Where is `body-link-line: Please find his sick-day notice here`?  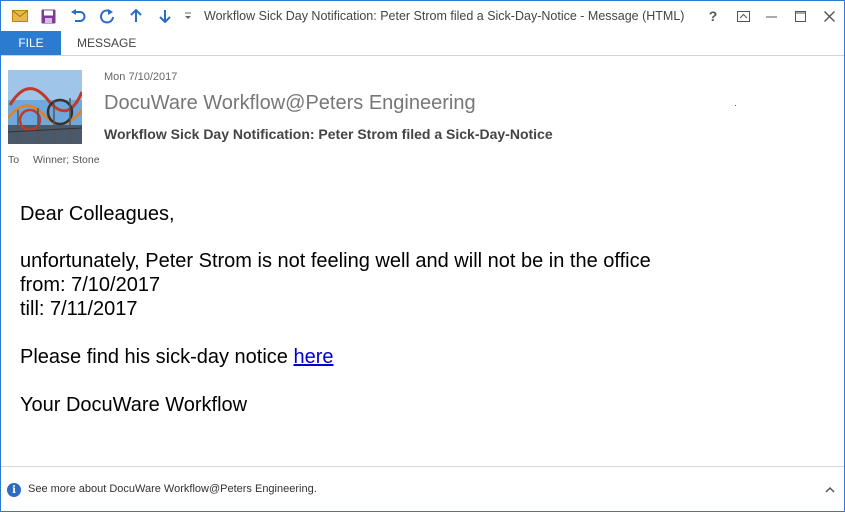
body-link-line: Please find his sick-day notice here is located at coordinates (177, 357).